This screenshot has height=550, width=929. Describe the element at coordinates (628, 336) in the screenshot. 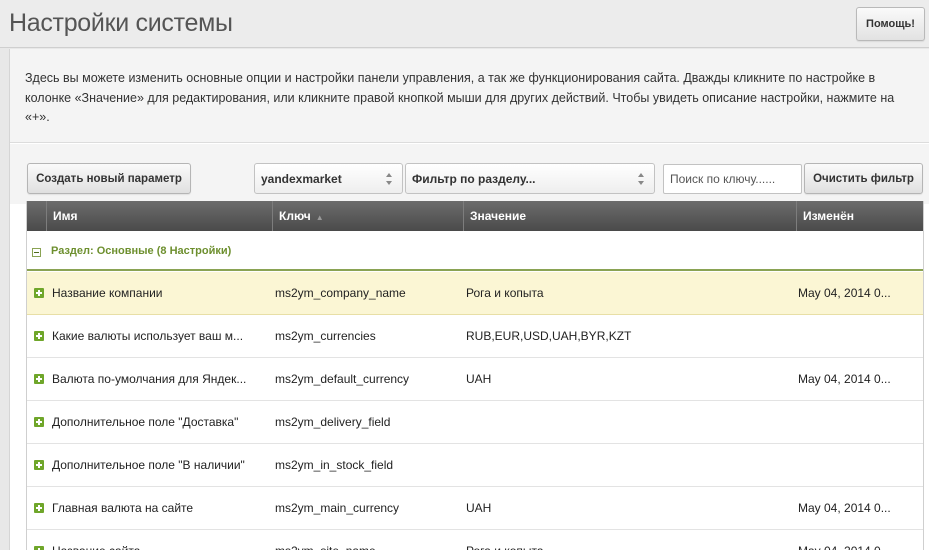

I see `cell-value: RUB,EUR,USD,UAH,BYR,KZT` at that location.